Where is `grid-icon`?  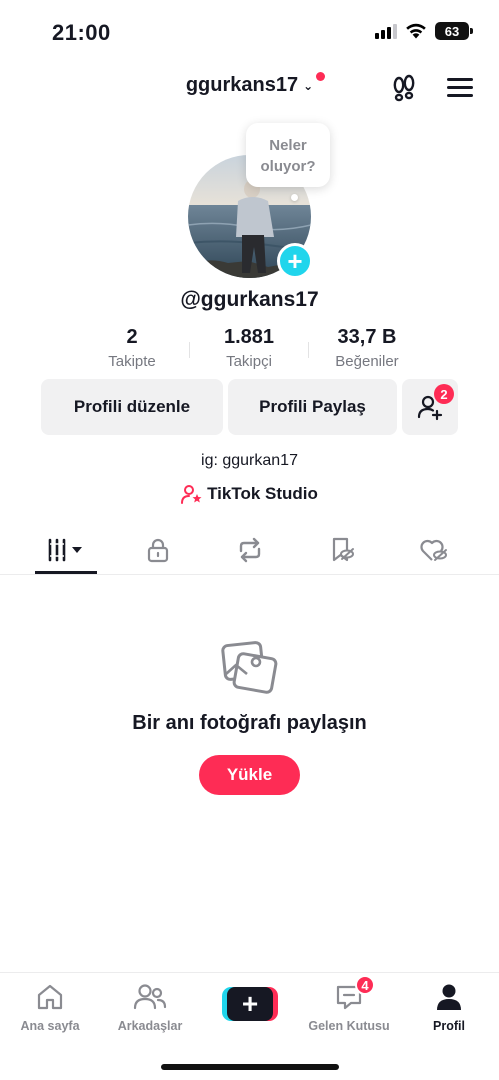 grid-icon is located at coordinates (65, 550).